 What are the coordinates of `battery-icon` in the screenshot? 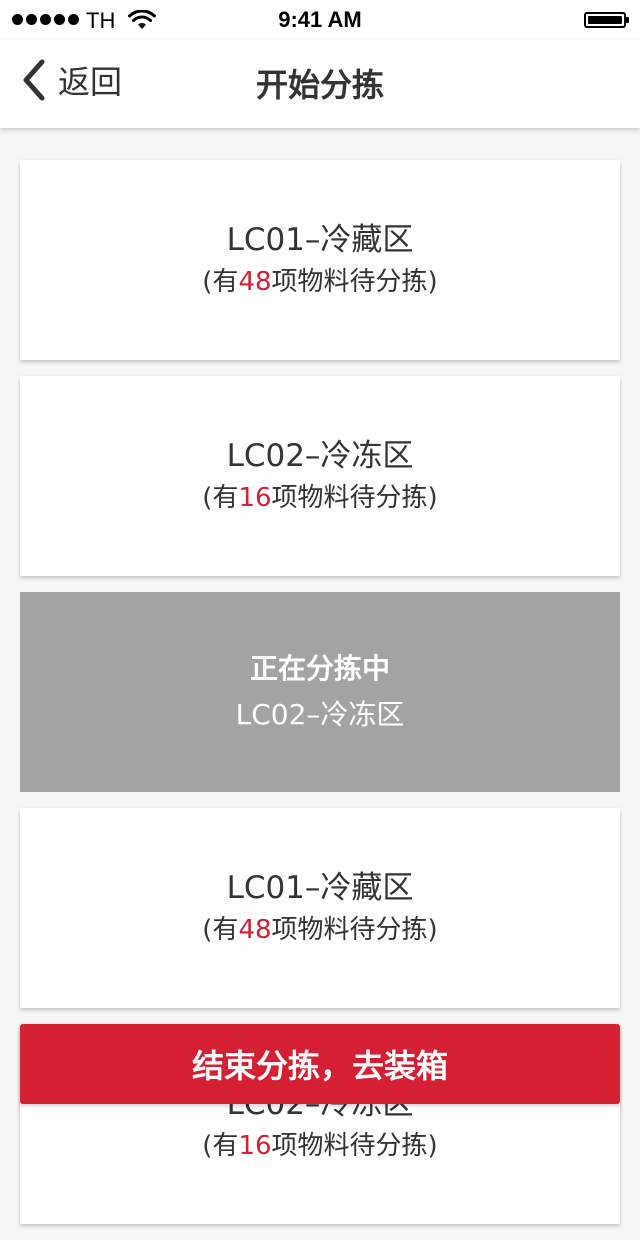 It's located at (606, 20).